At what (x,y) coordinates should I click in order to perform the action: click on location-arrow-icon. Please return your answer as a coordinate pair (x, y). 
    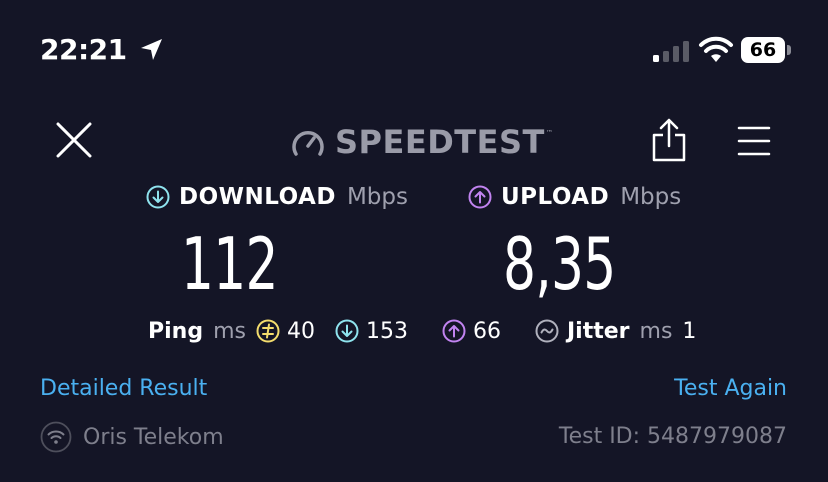
    Looking at the image, I should click on (151, 49).